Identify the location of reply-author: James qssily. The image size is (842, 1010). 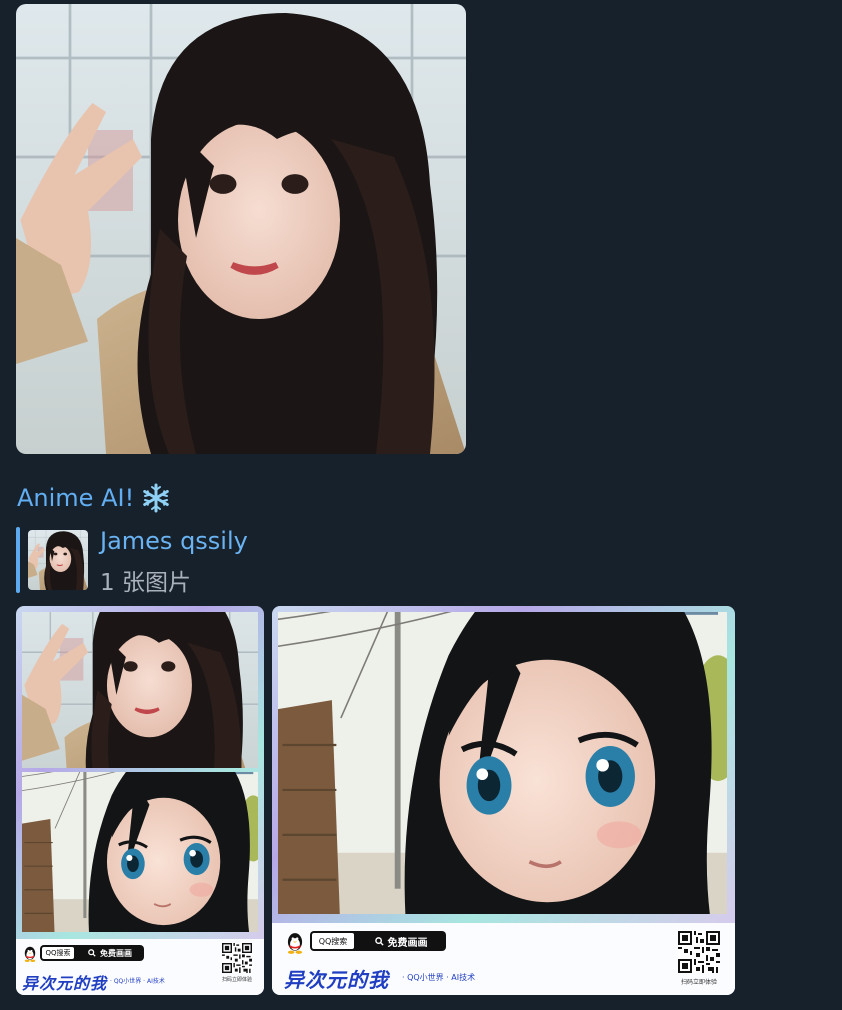
(174, 541).